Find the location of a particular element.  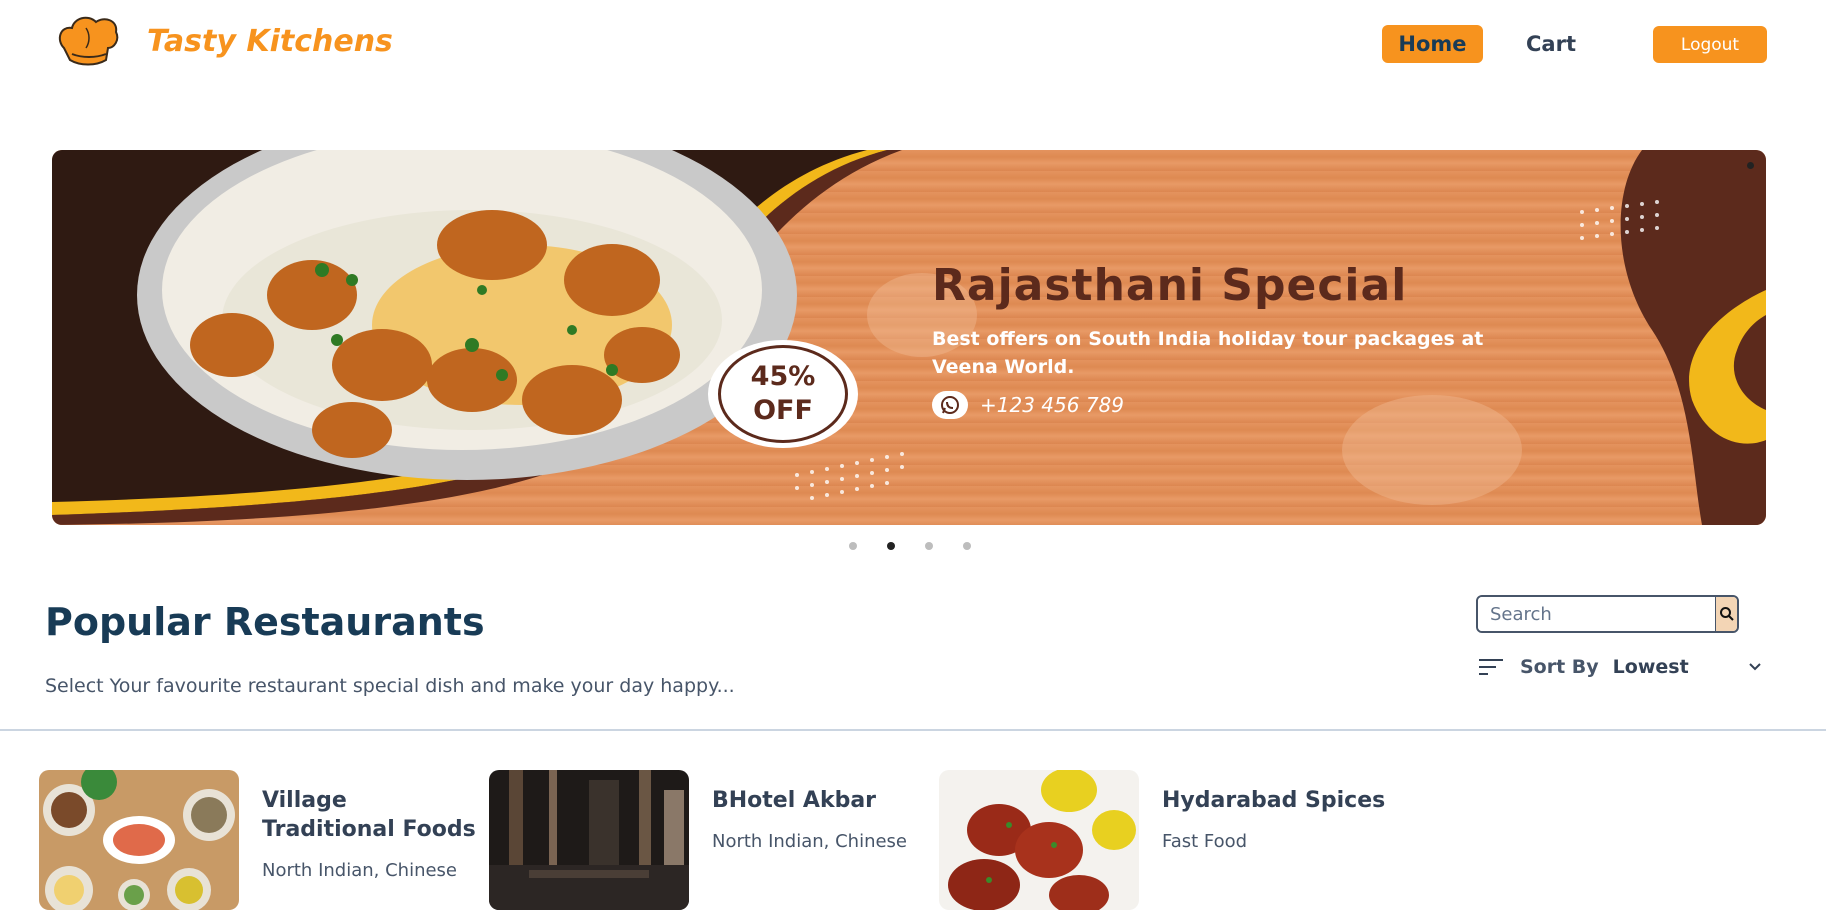

nav-cart-link: Cart is located at coordinates (1551, 44).